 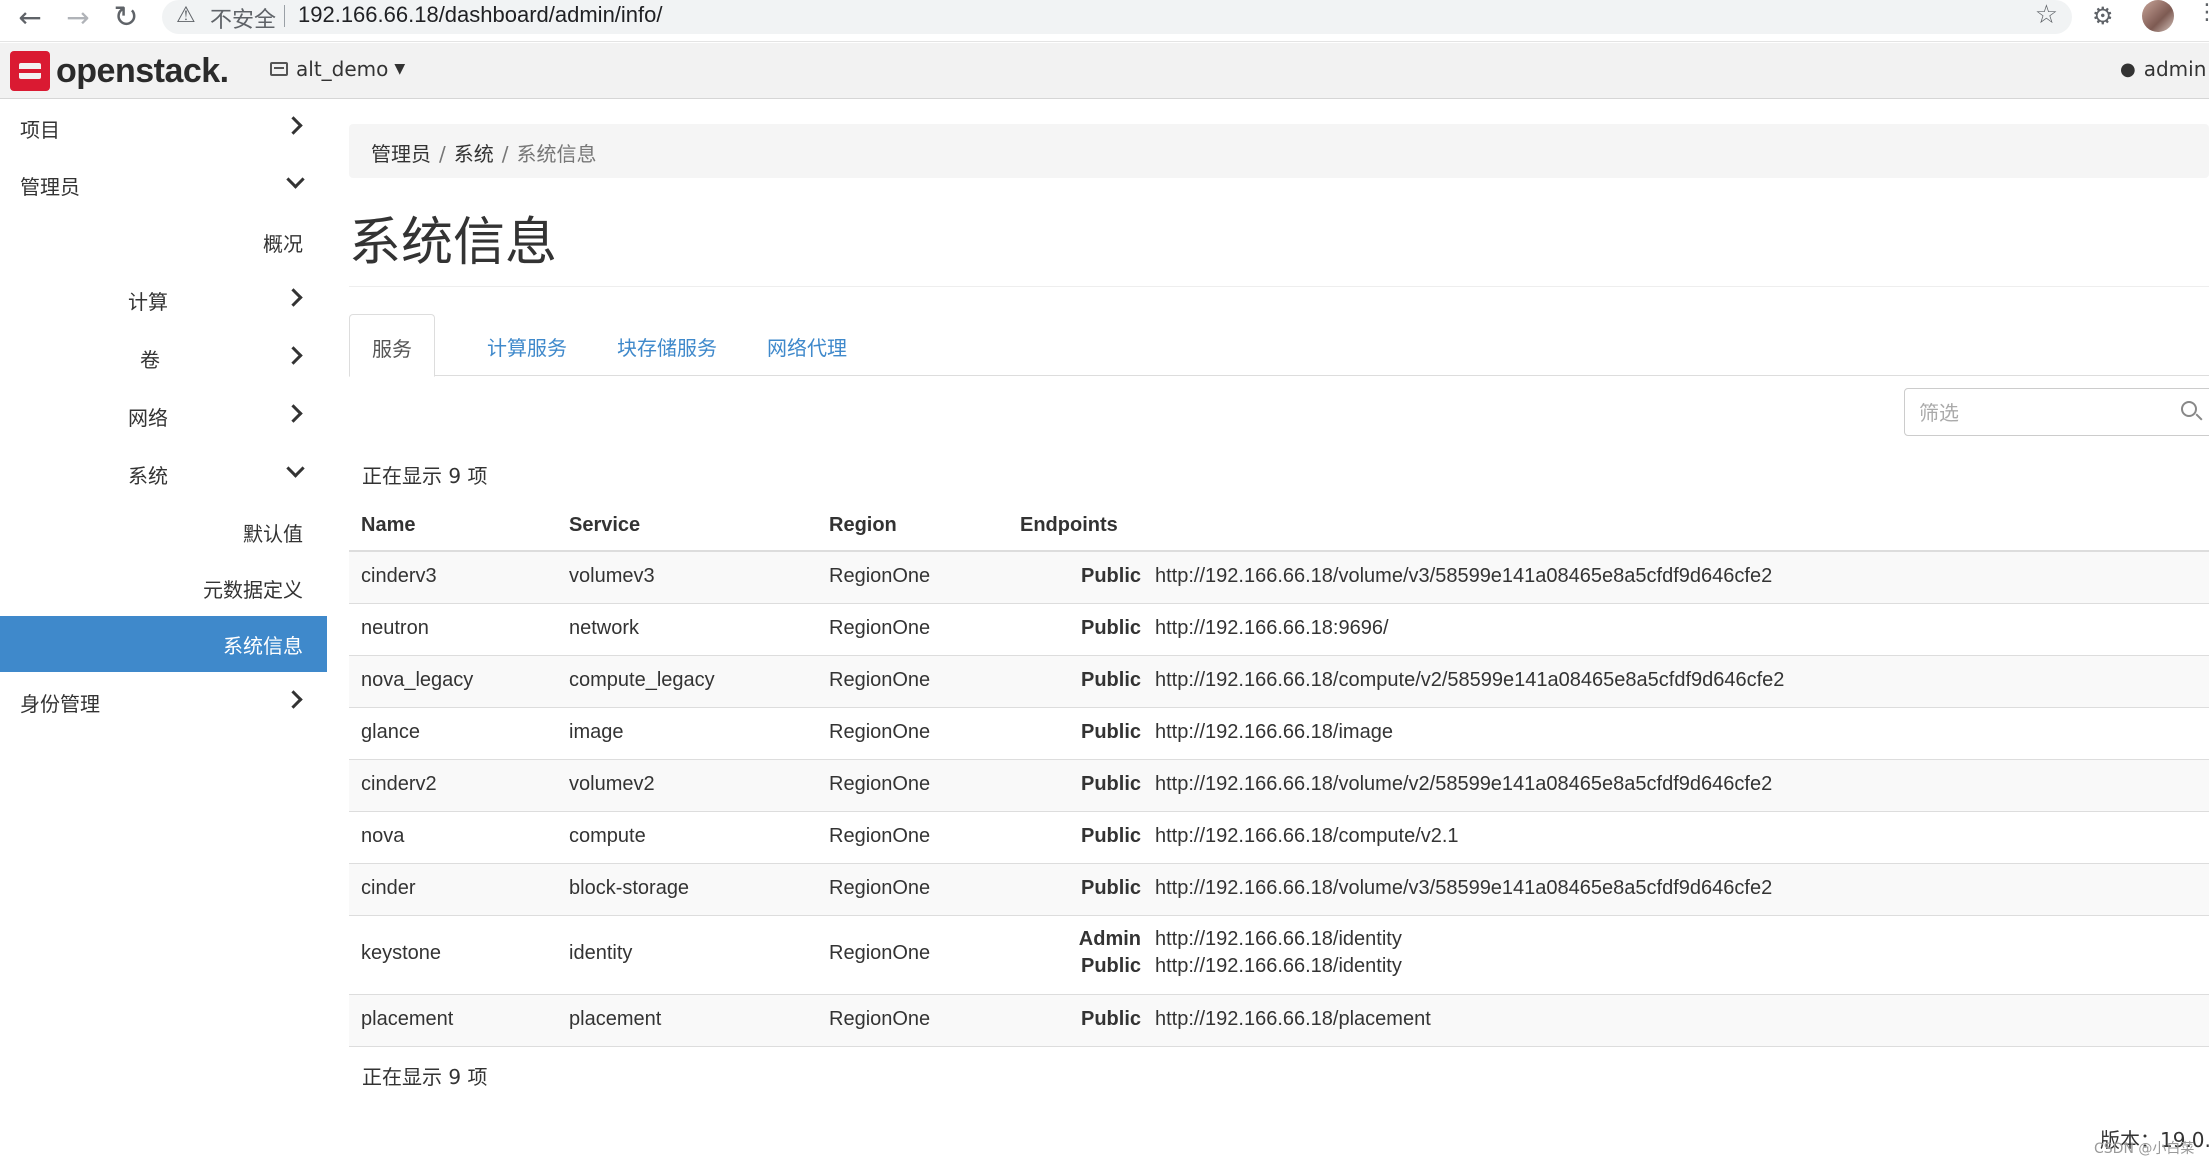 I want to click on sidebar: 项目 管理员 概况 计算 卷 网络 系统 默认值 元数据定义 系统信息 身份管理, so click(x=163, y=631).